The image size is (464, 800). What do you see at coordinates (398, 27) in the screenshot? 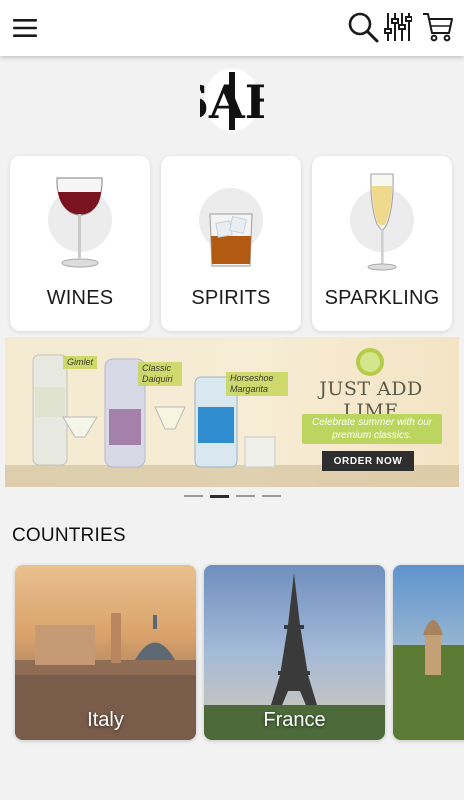
I see `filter-sliders-icon` at bounding box center [398, 27].